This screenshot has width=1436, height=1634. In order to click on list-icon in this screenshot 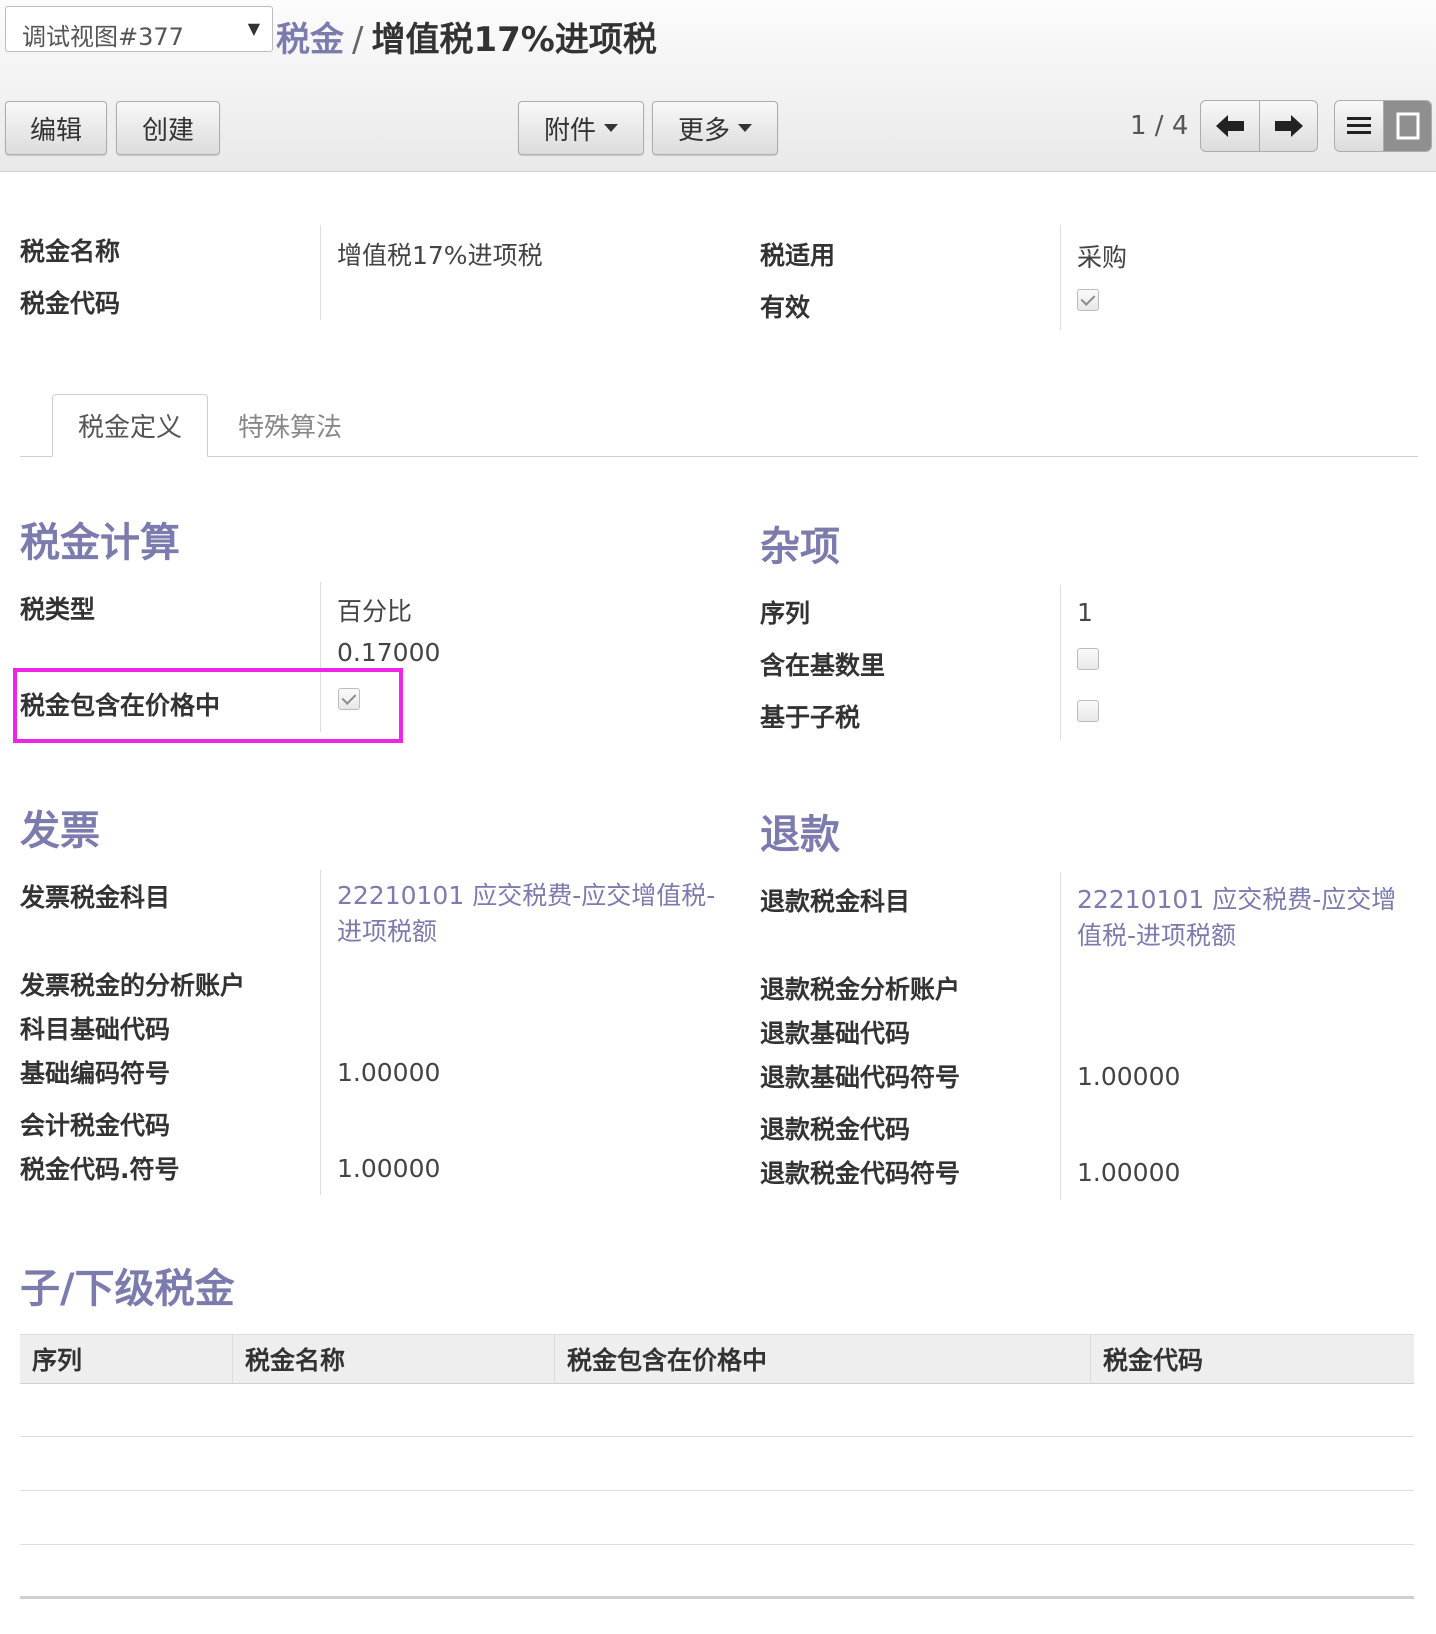, I will do `click(1359, 125)`.